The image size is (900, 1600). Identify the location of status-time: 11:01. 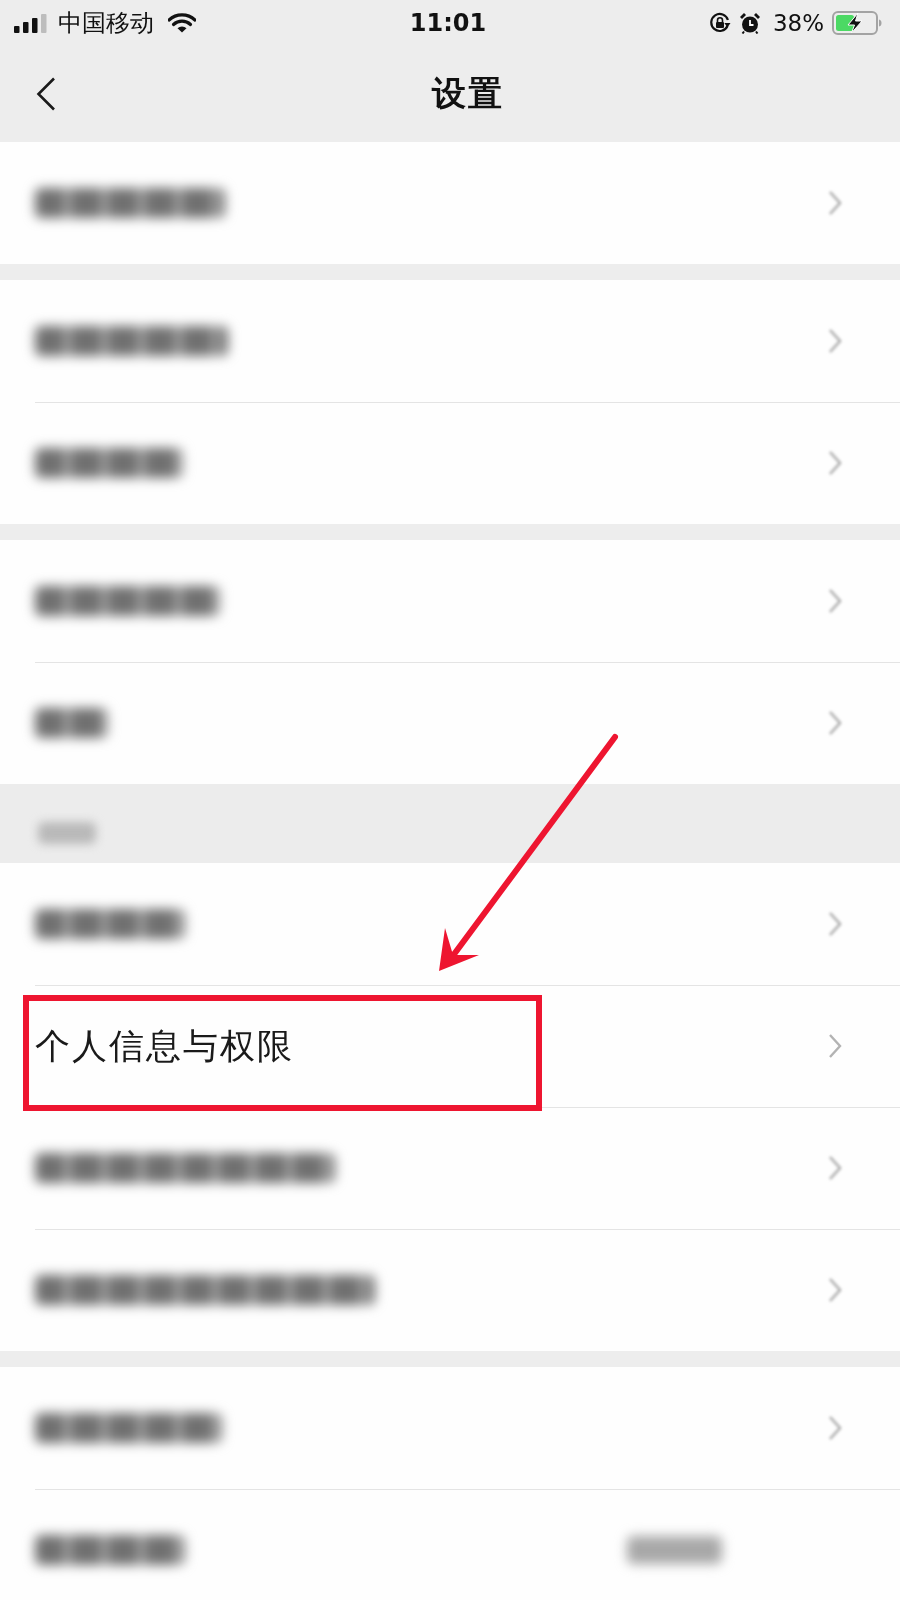
(448, 23).